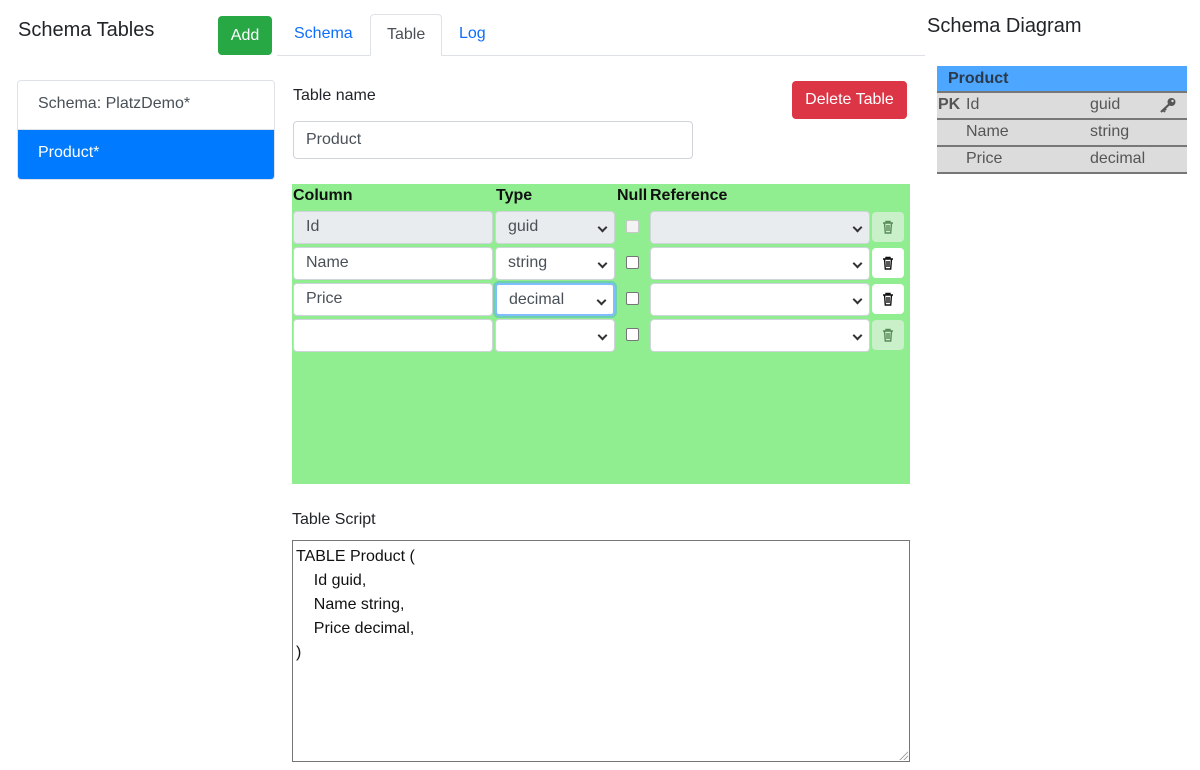 Image resolution: width=1200 pixels, height=770 pixels. I want to click on diagram-column-name: Name, so click(987, 131).